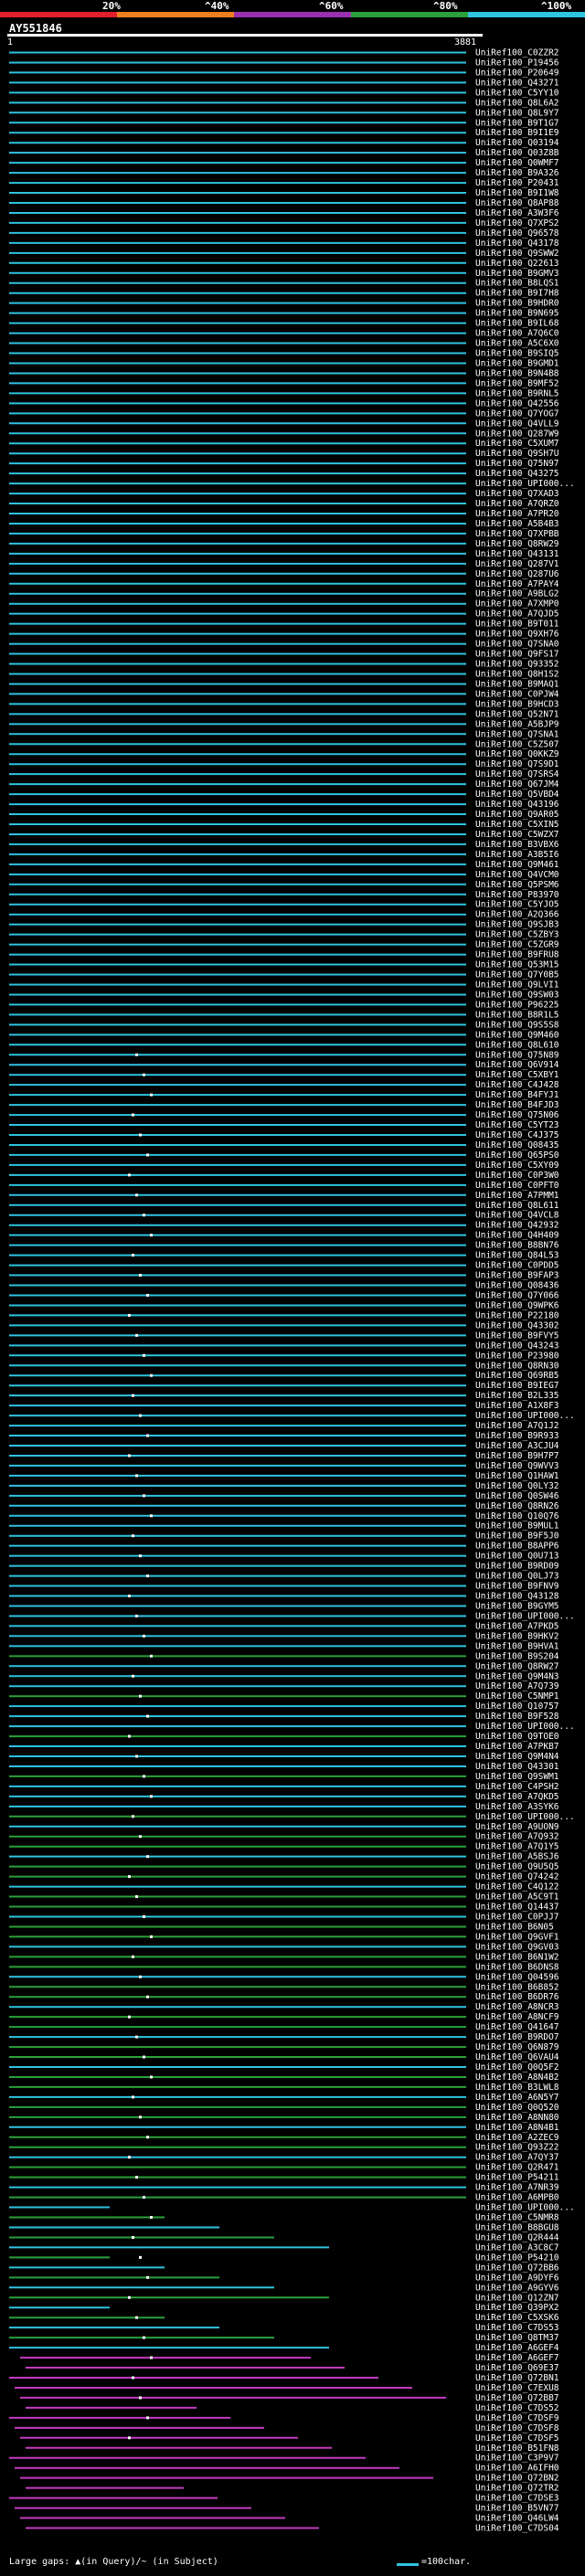 This screenshot has height=2576, width=585. Describe the element at coordinates (517, 635) in the screenshot. I see `hit-label: UniRef100_Q9XH76` at that location.